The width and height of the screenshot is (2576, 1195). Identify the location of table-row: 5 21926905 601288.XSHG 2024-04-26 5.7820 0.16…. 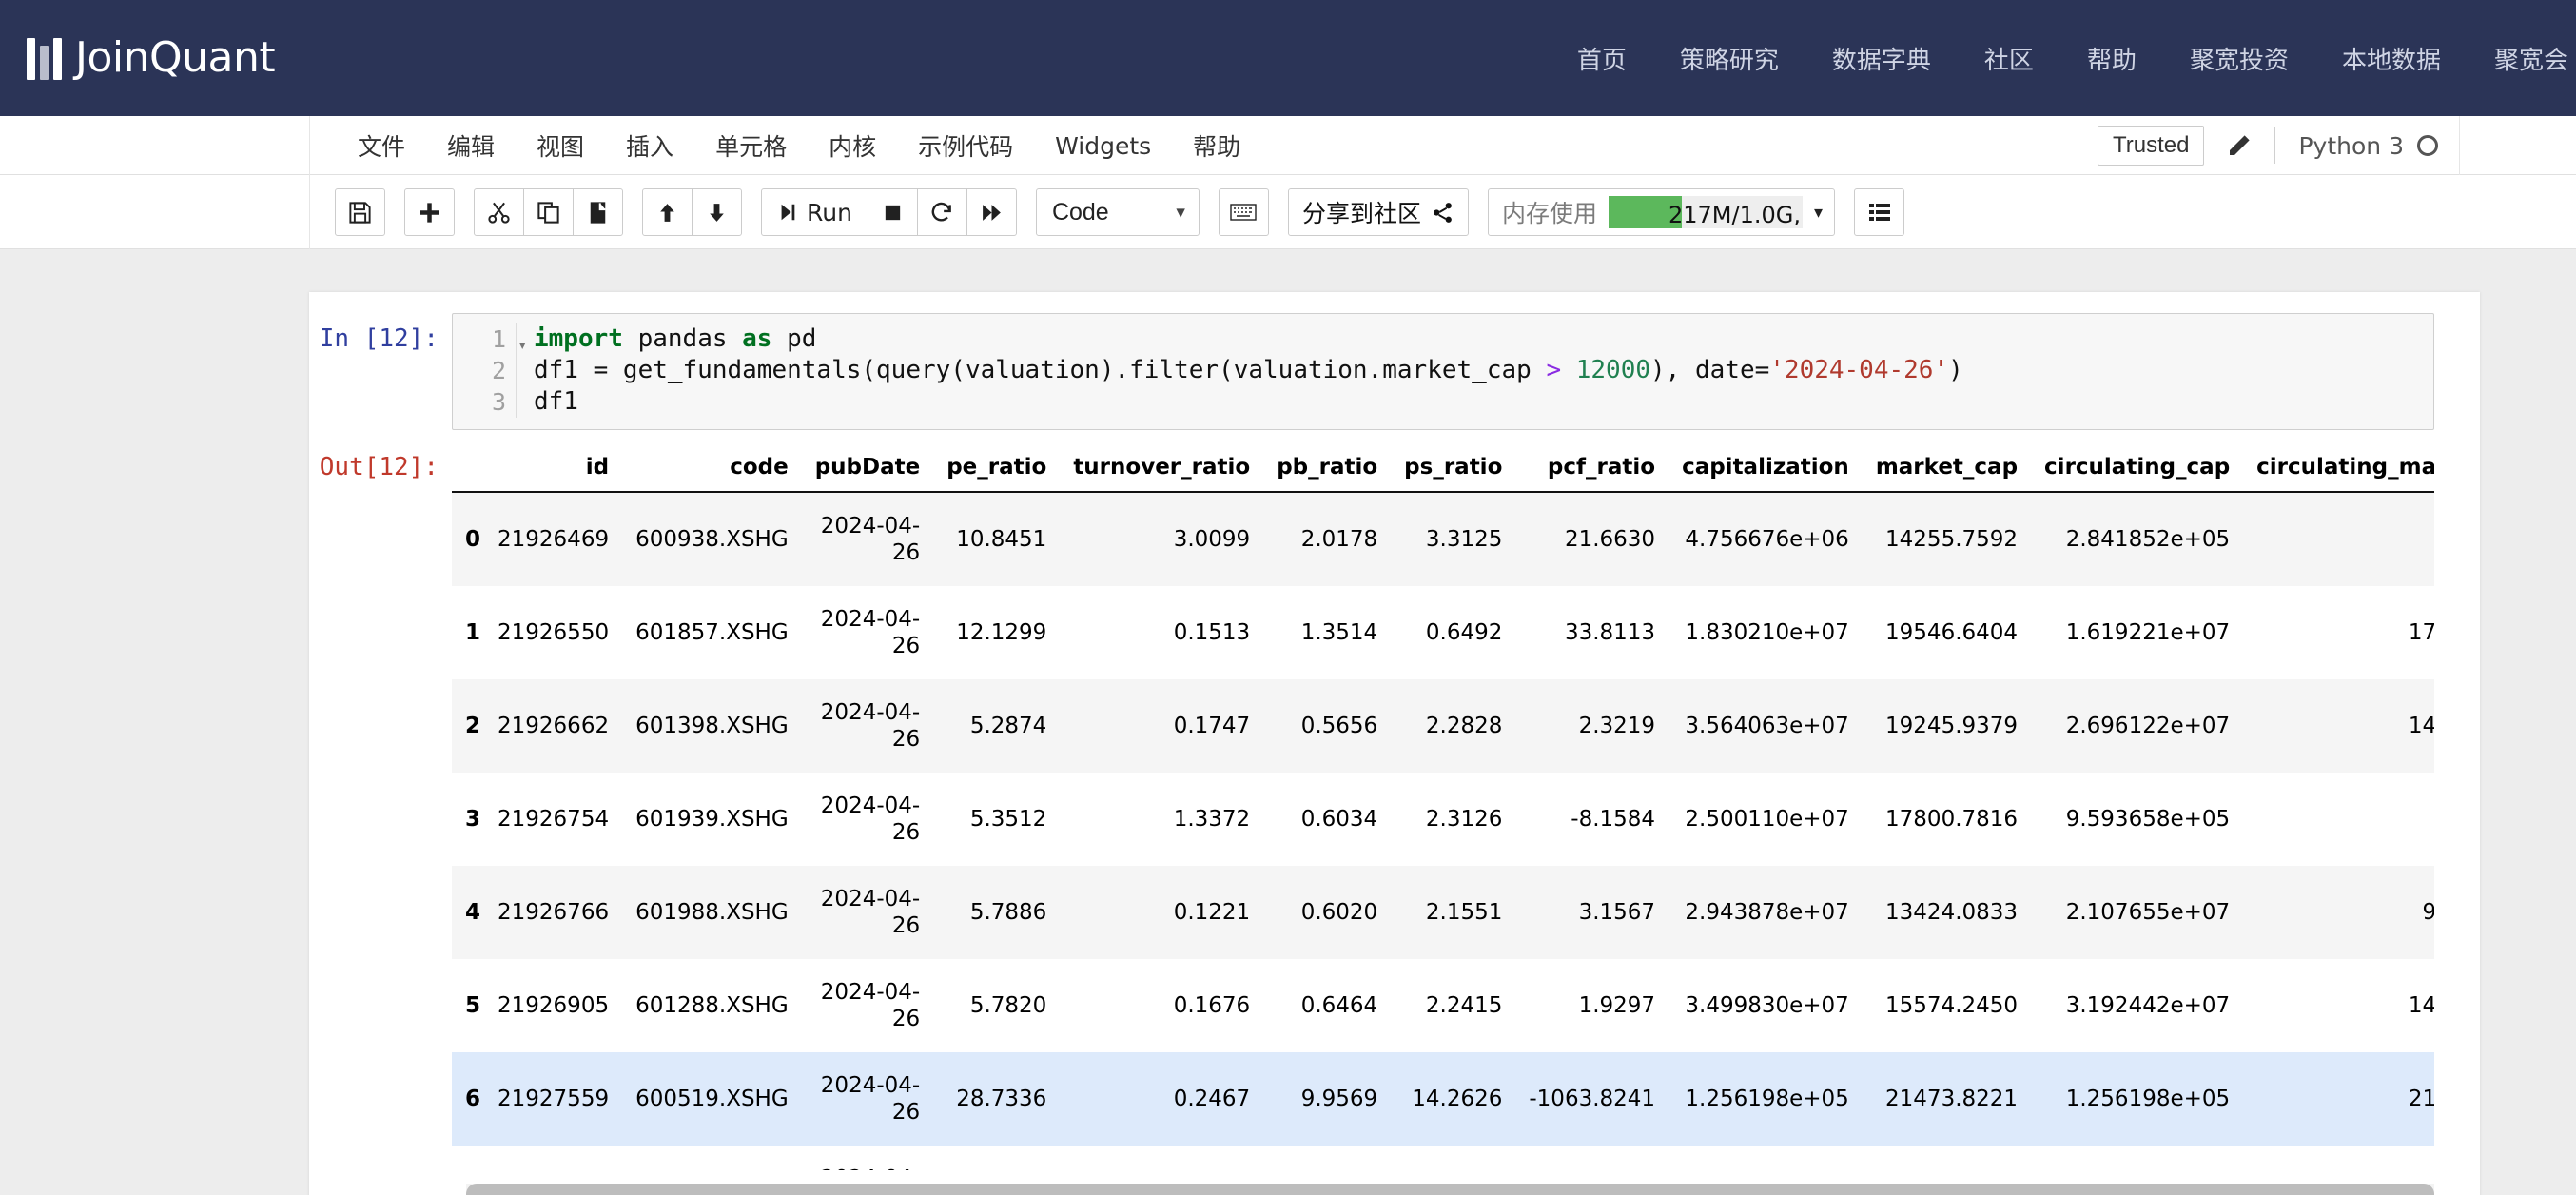
(1443, 1005).